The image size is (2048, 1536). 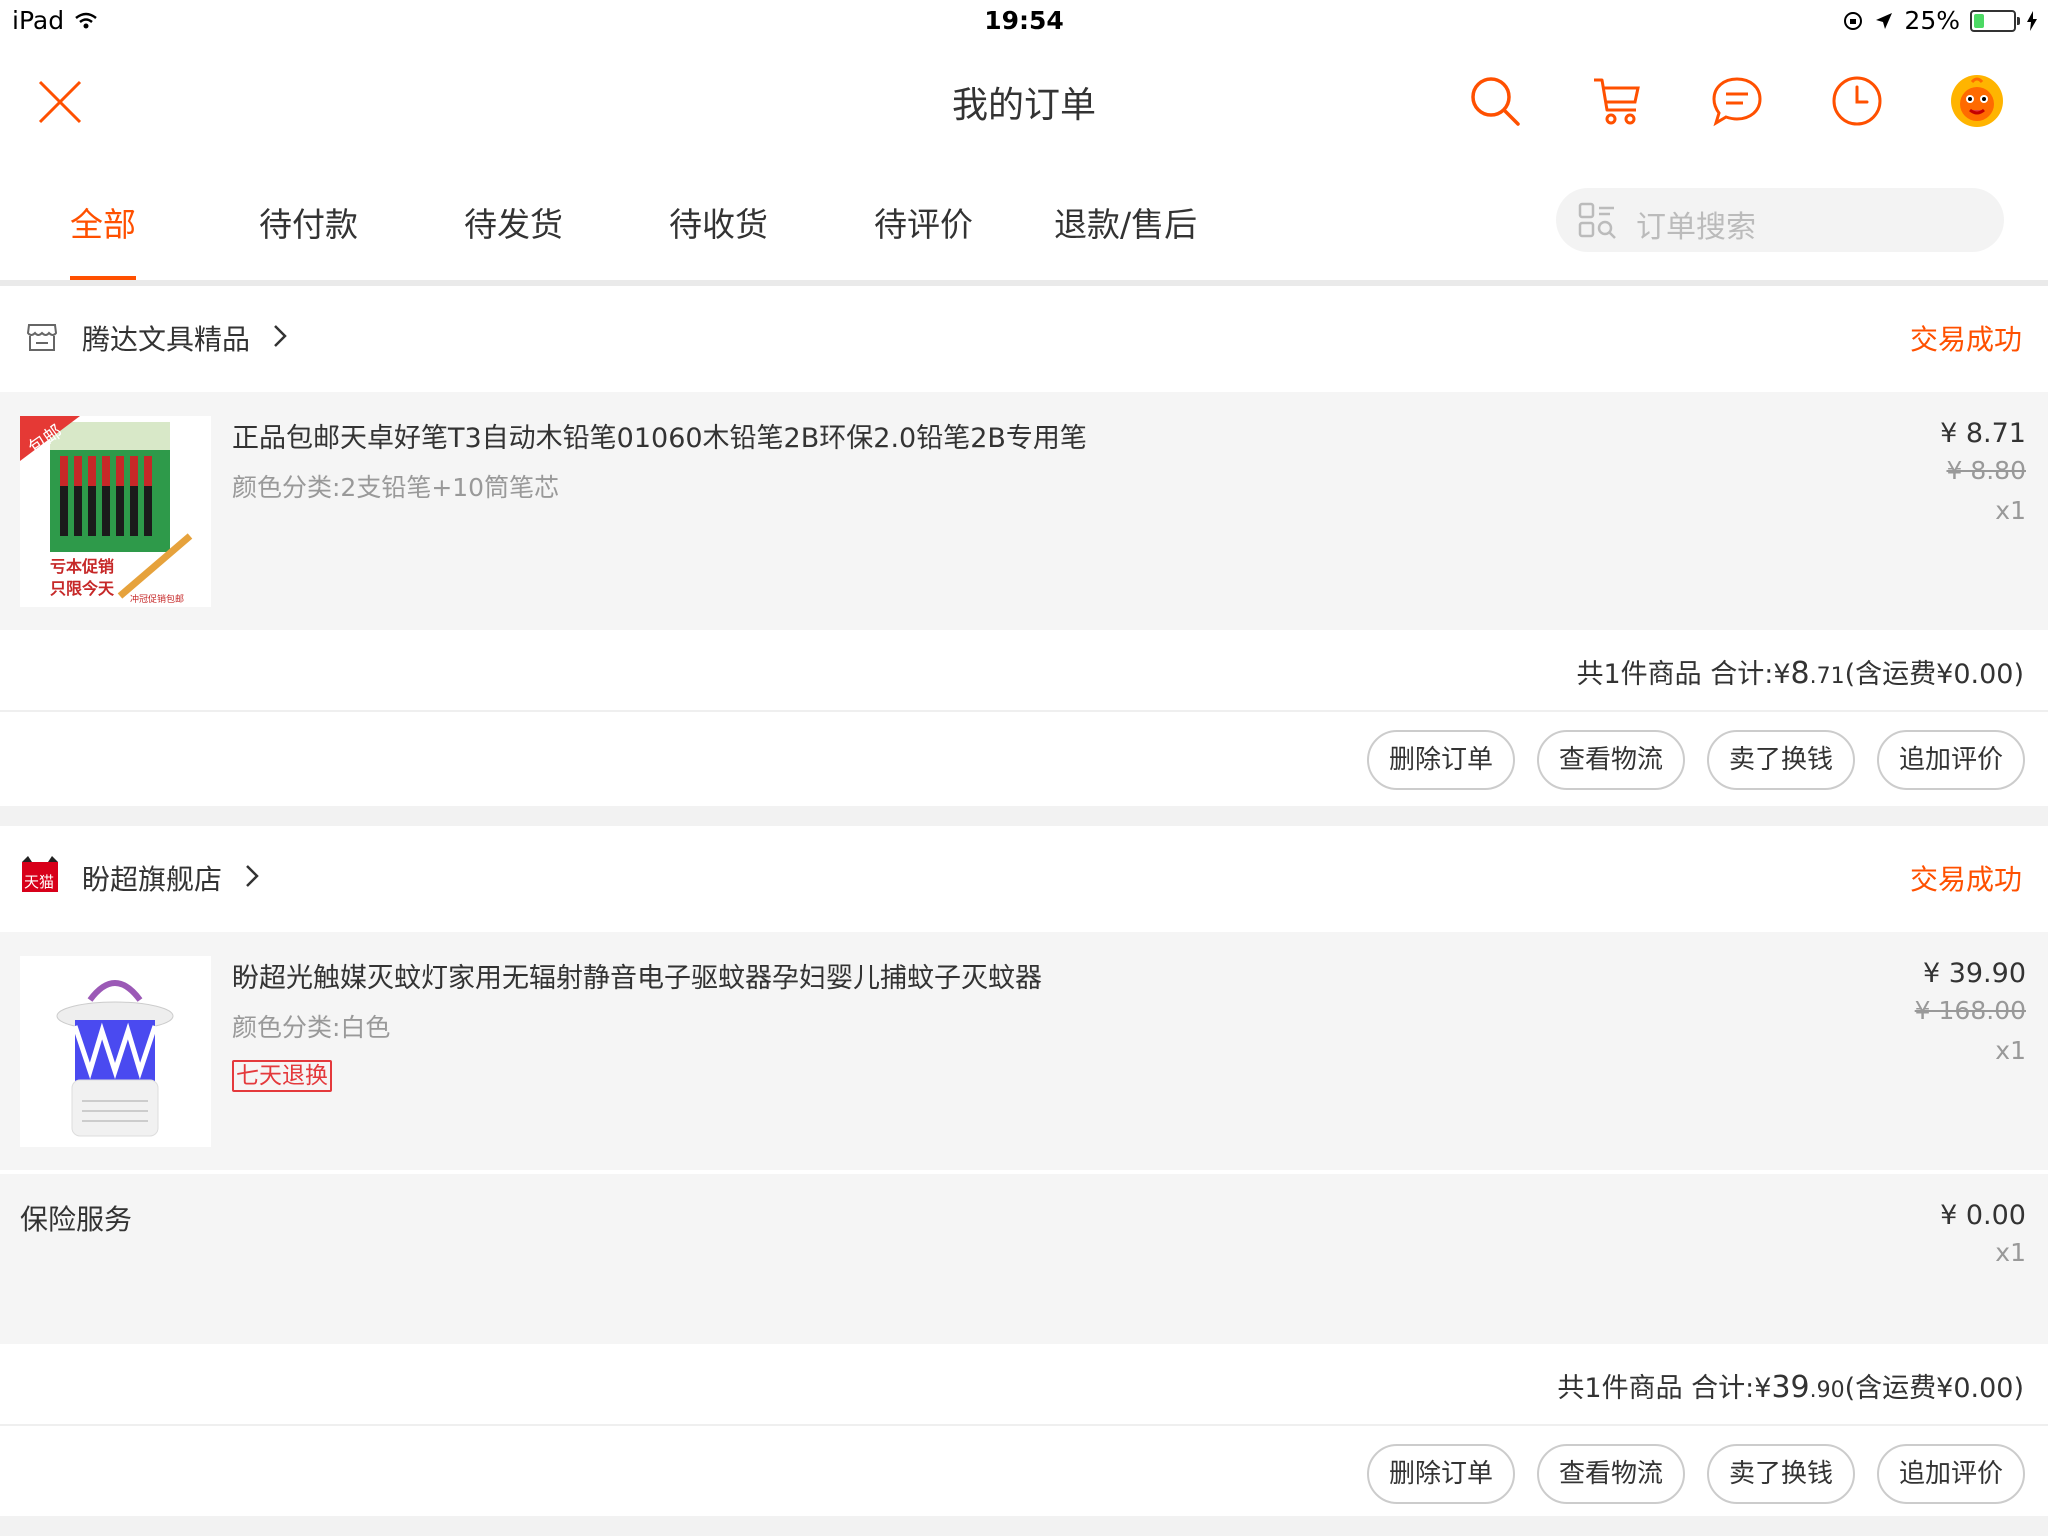 I want to click on product-title: 正品包邮天卓好笔T3自动木铅笔01060木铅笔2B环保2.0铅笔2B专用笔, so click(x=659, y=435).